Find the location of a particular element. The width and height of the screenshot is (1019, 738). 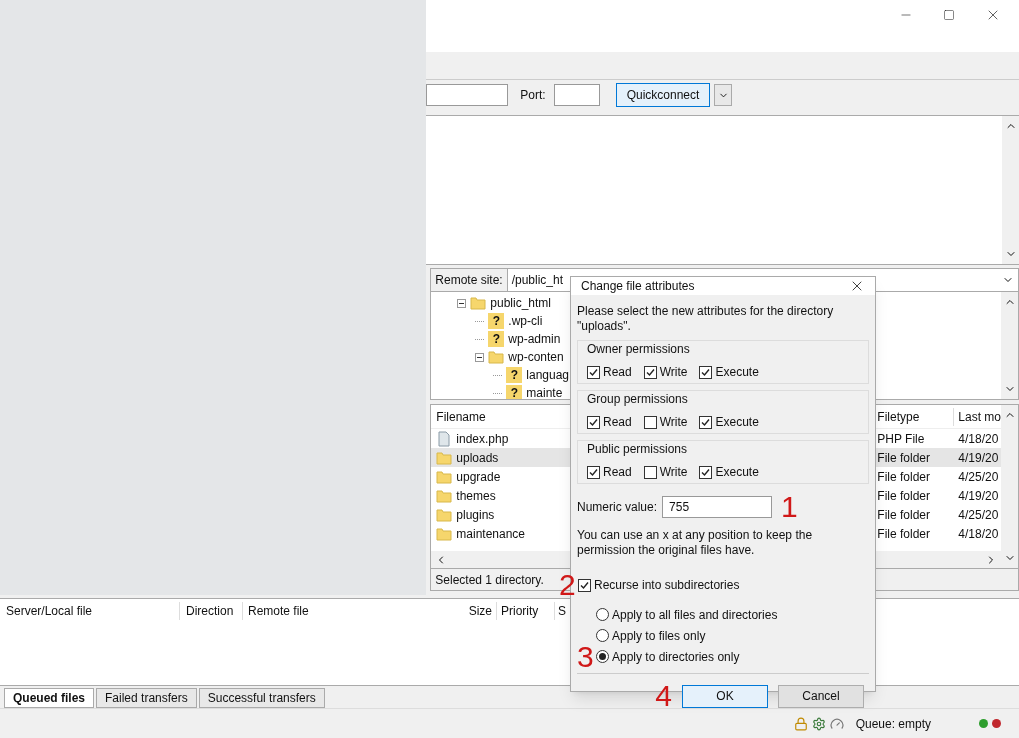

annotation-number: 1 is located at coordinates (789, 507).